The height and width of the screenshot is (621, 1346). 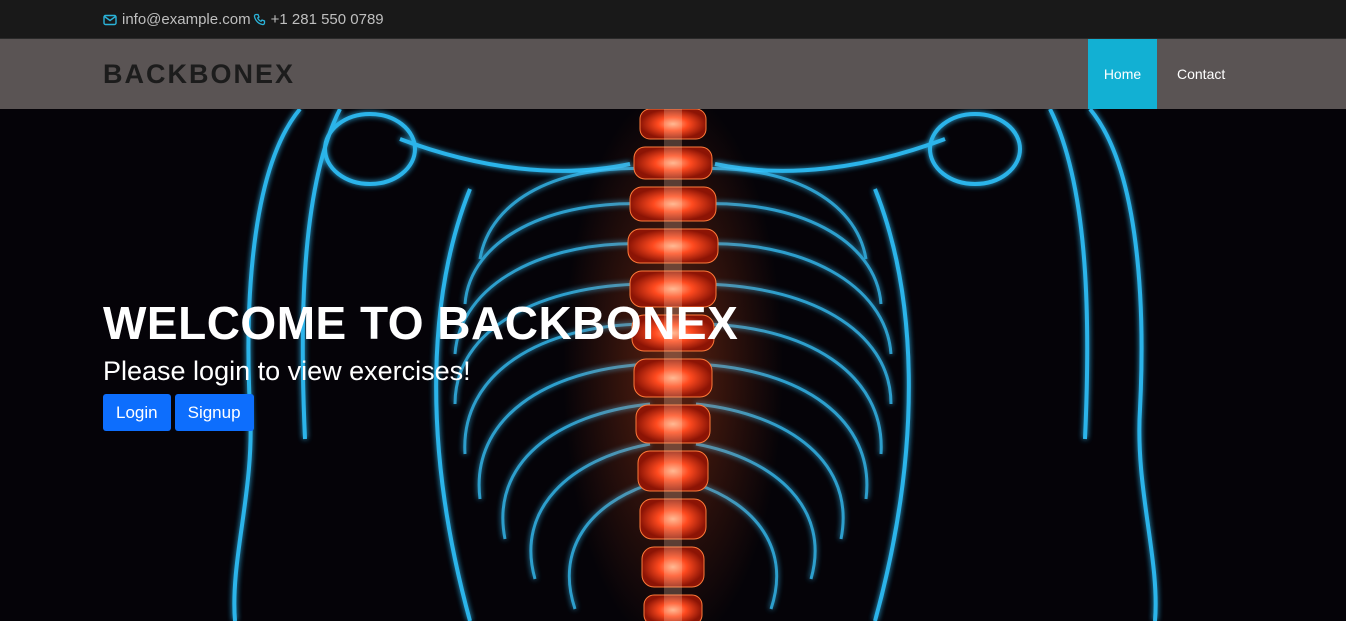 What do you see at coordinates (214, 412) in the screenshot?
I see `signup-button: Signup` at bounding box center [214, 412].